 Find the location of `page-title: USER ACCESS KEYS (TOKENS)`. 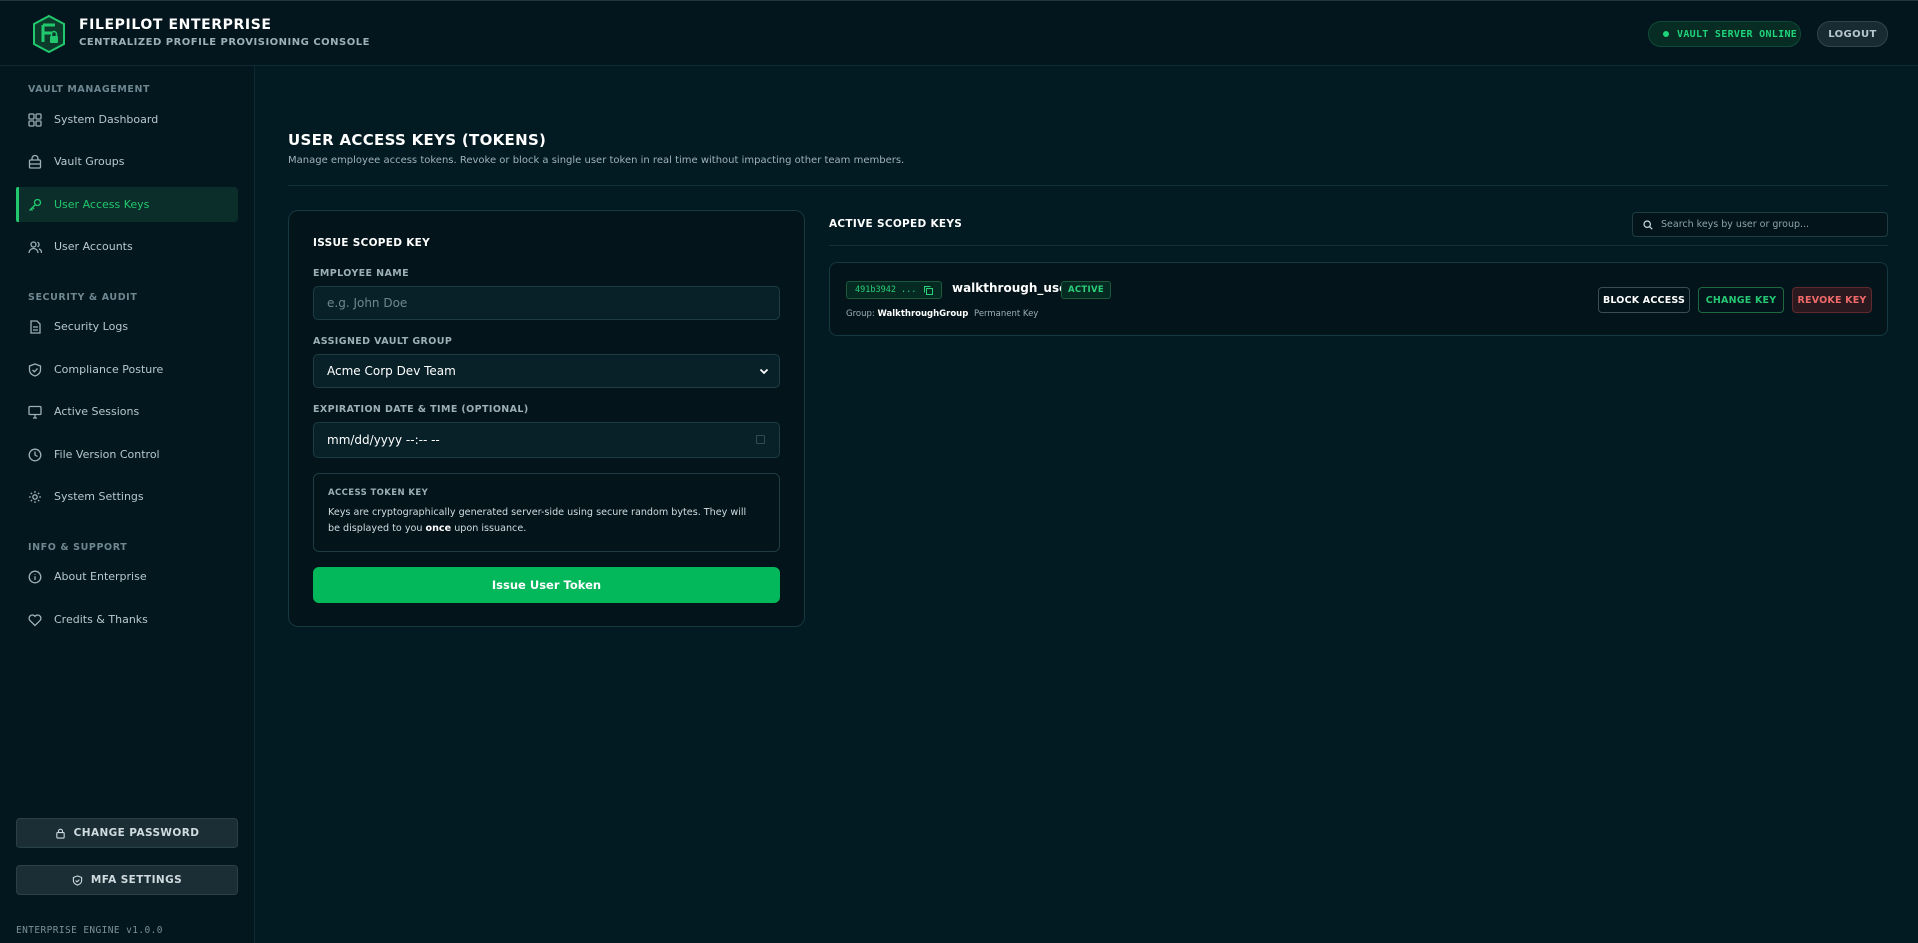

page-title: USER ACCESS KEYS (TOKENS) is located at coordinates (417, 140).